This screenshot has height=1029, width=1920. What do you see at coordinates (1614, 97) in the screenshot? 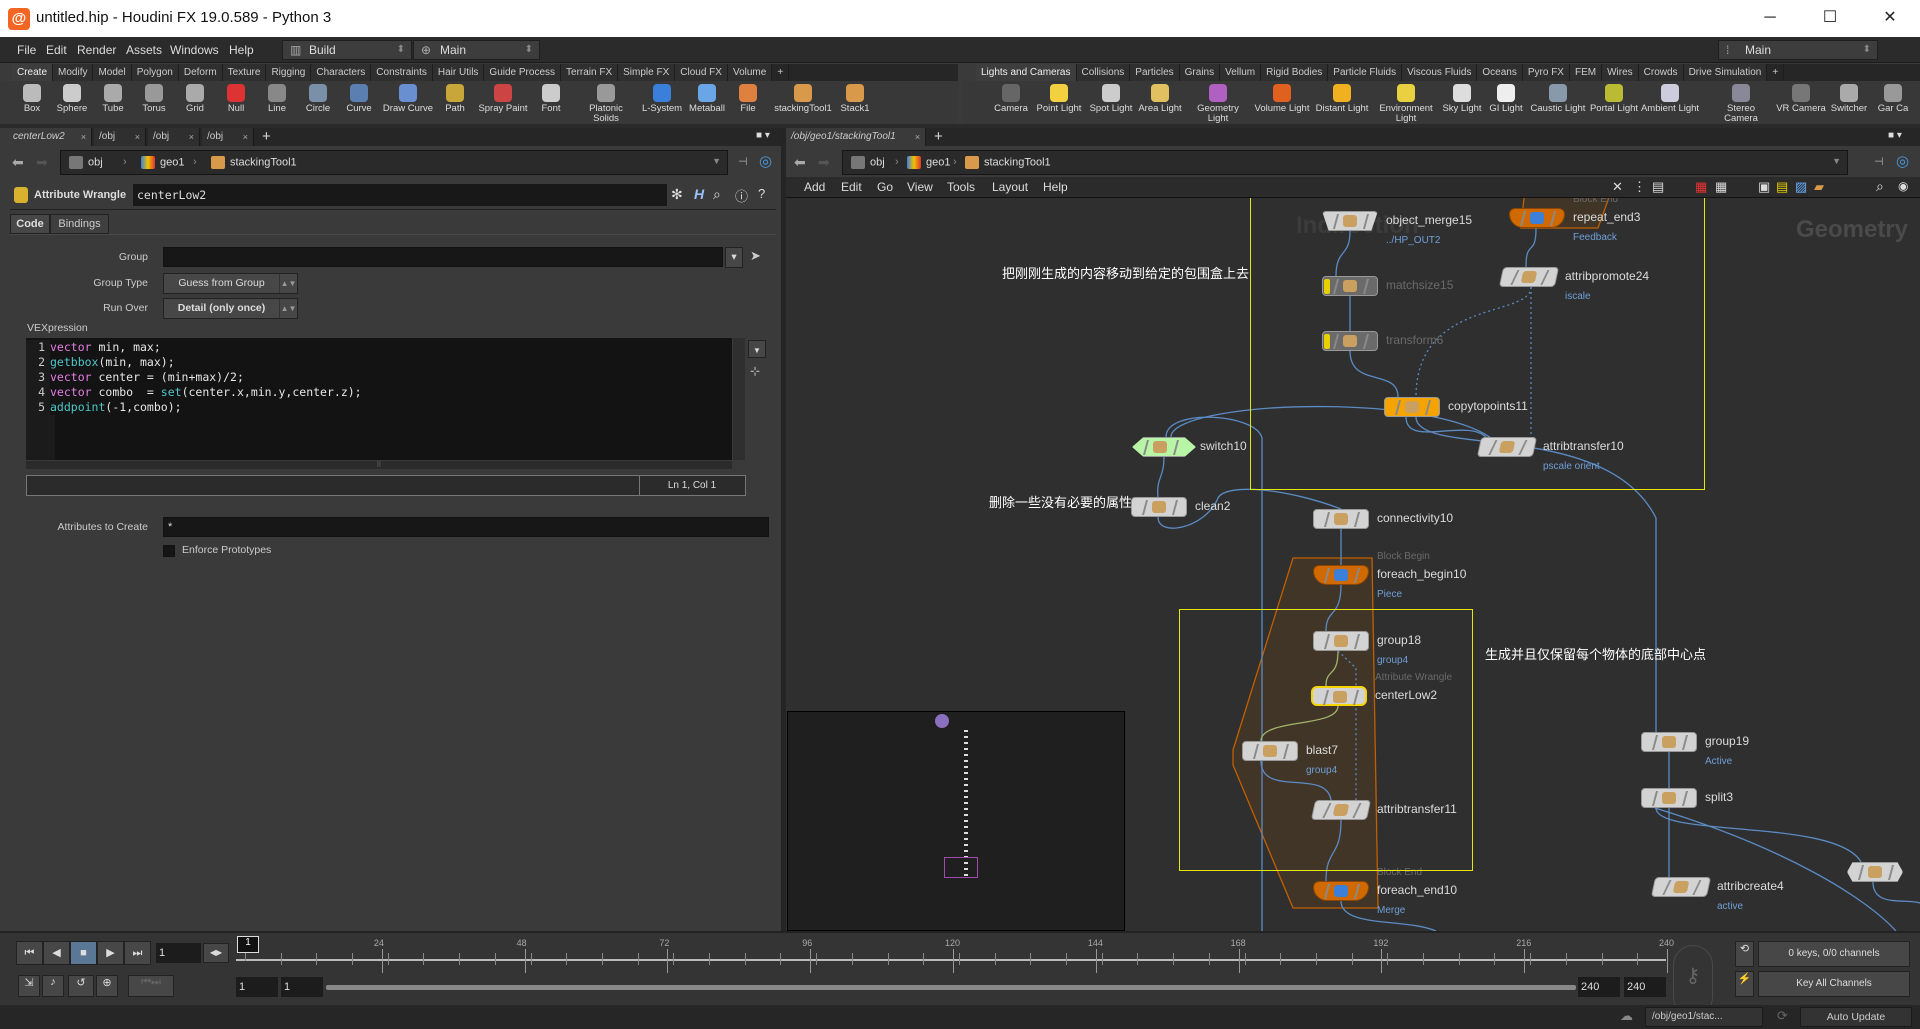
I see `shelf-tool-portal-light: Portal Light` at bounding box center [1614, 97].